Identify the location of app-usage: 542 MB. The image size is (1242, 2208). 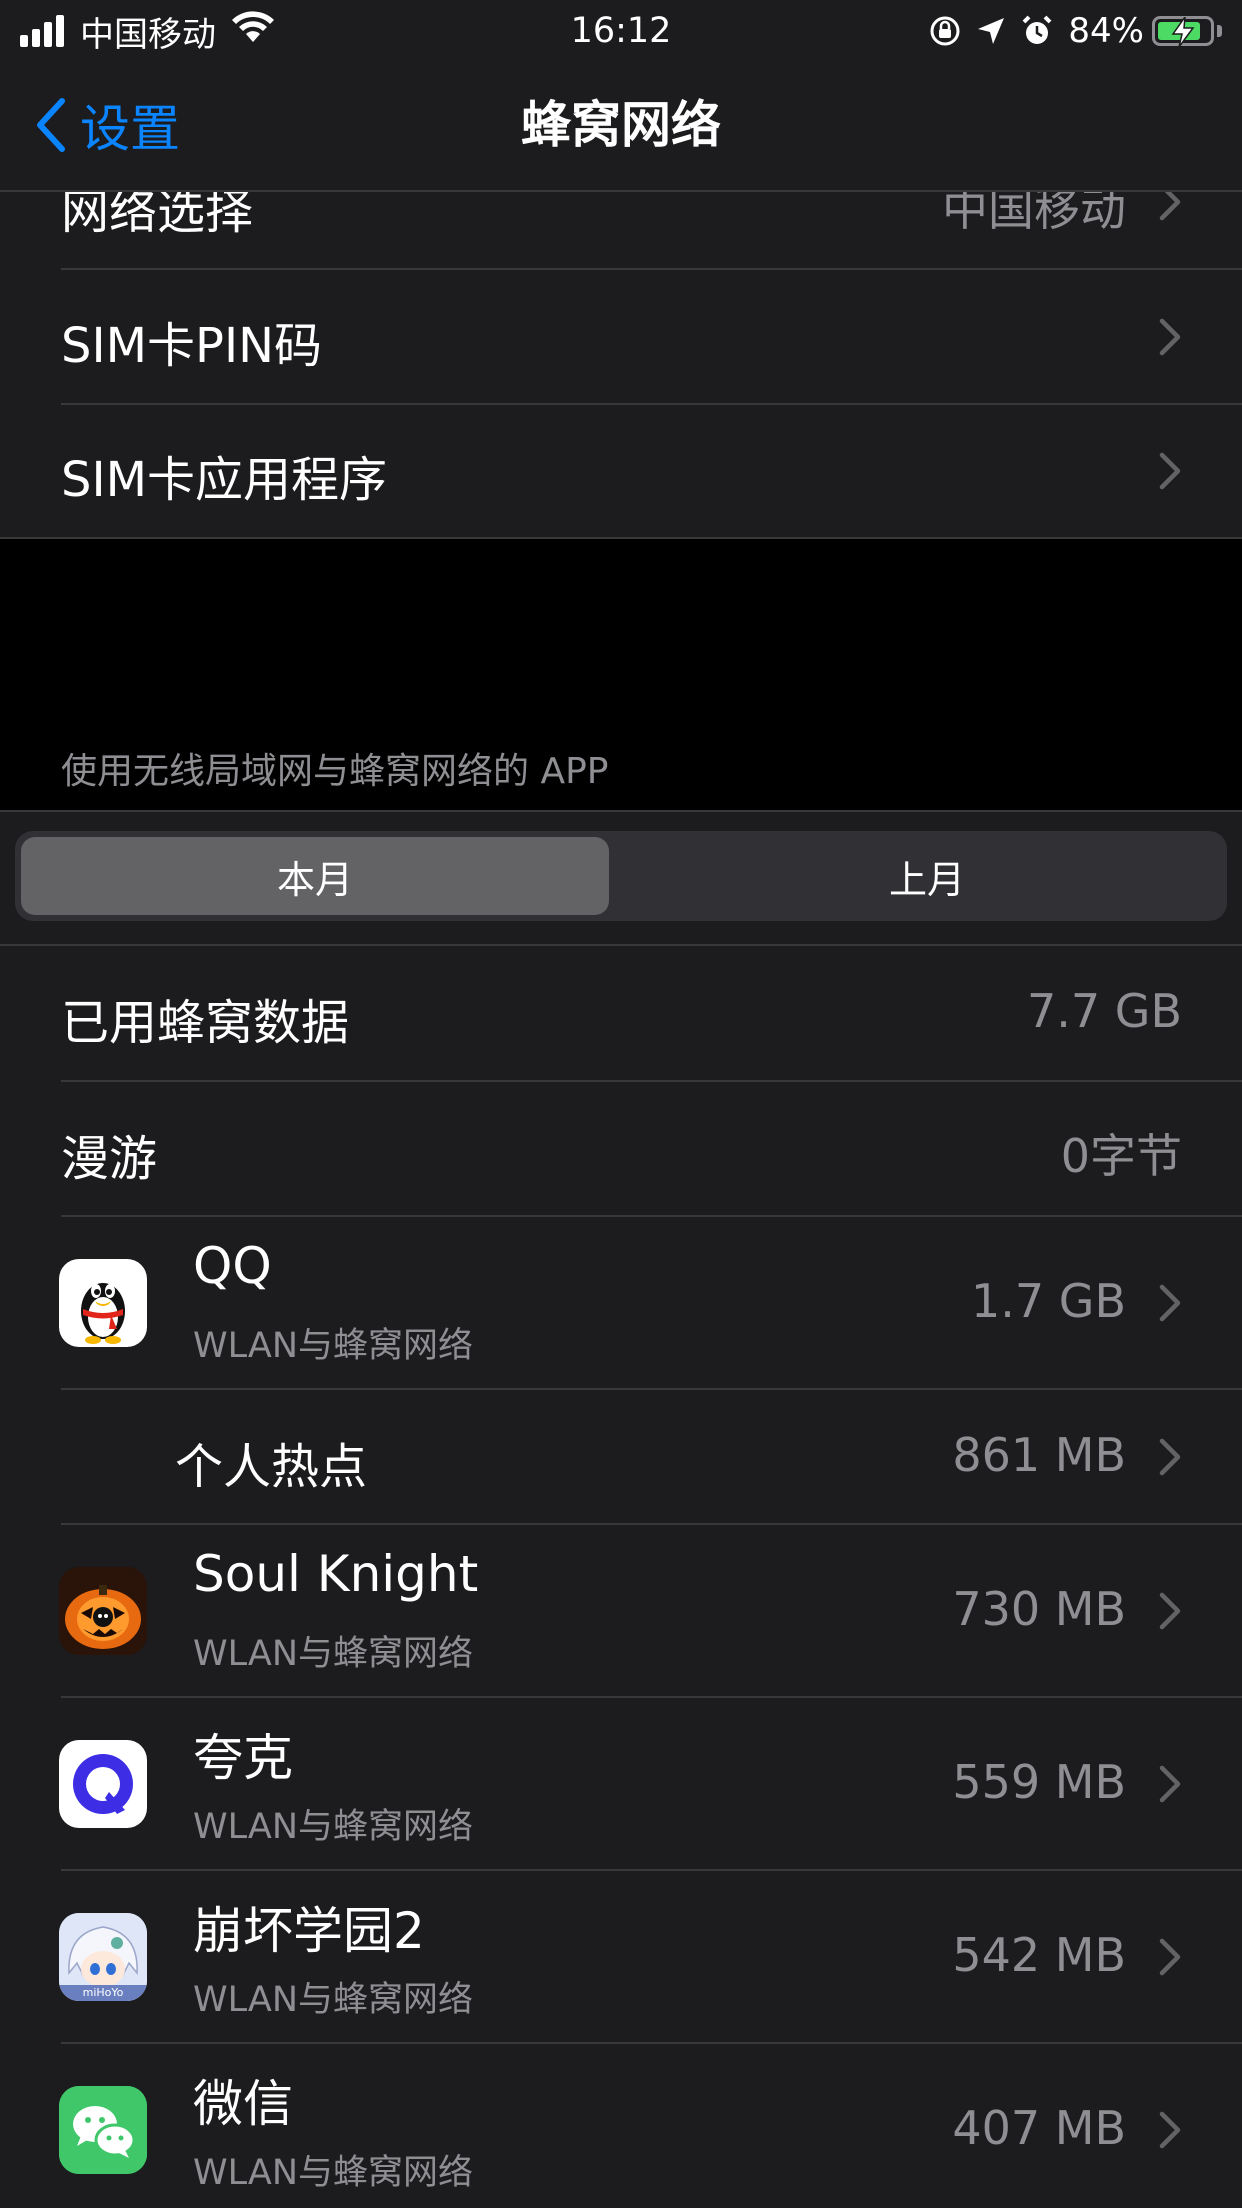
(1039, 1955).